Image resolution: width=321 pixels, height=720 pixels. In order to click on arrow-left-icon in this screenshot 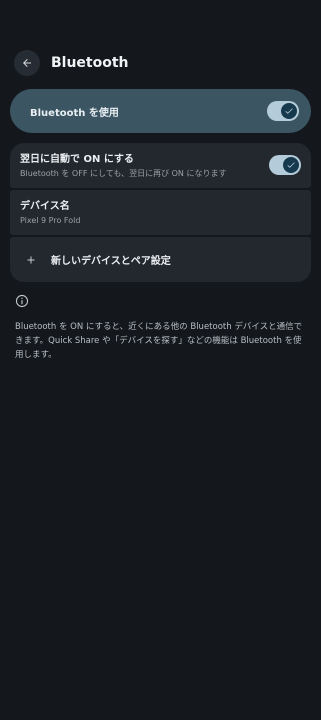, I will do `click(27, 63)`.